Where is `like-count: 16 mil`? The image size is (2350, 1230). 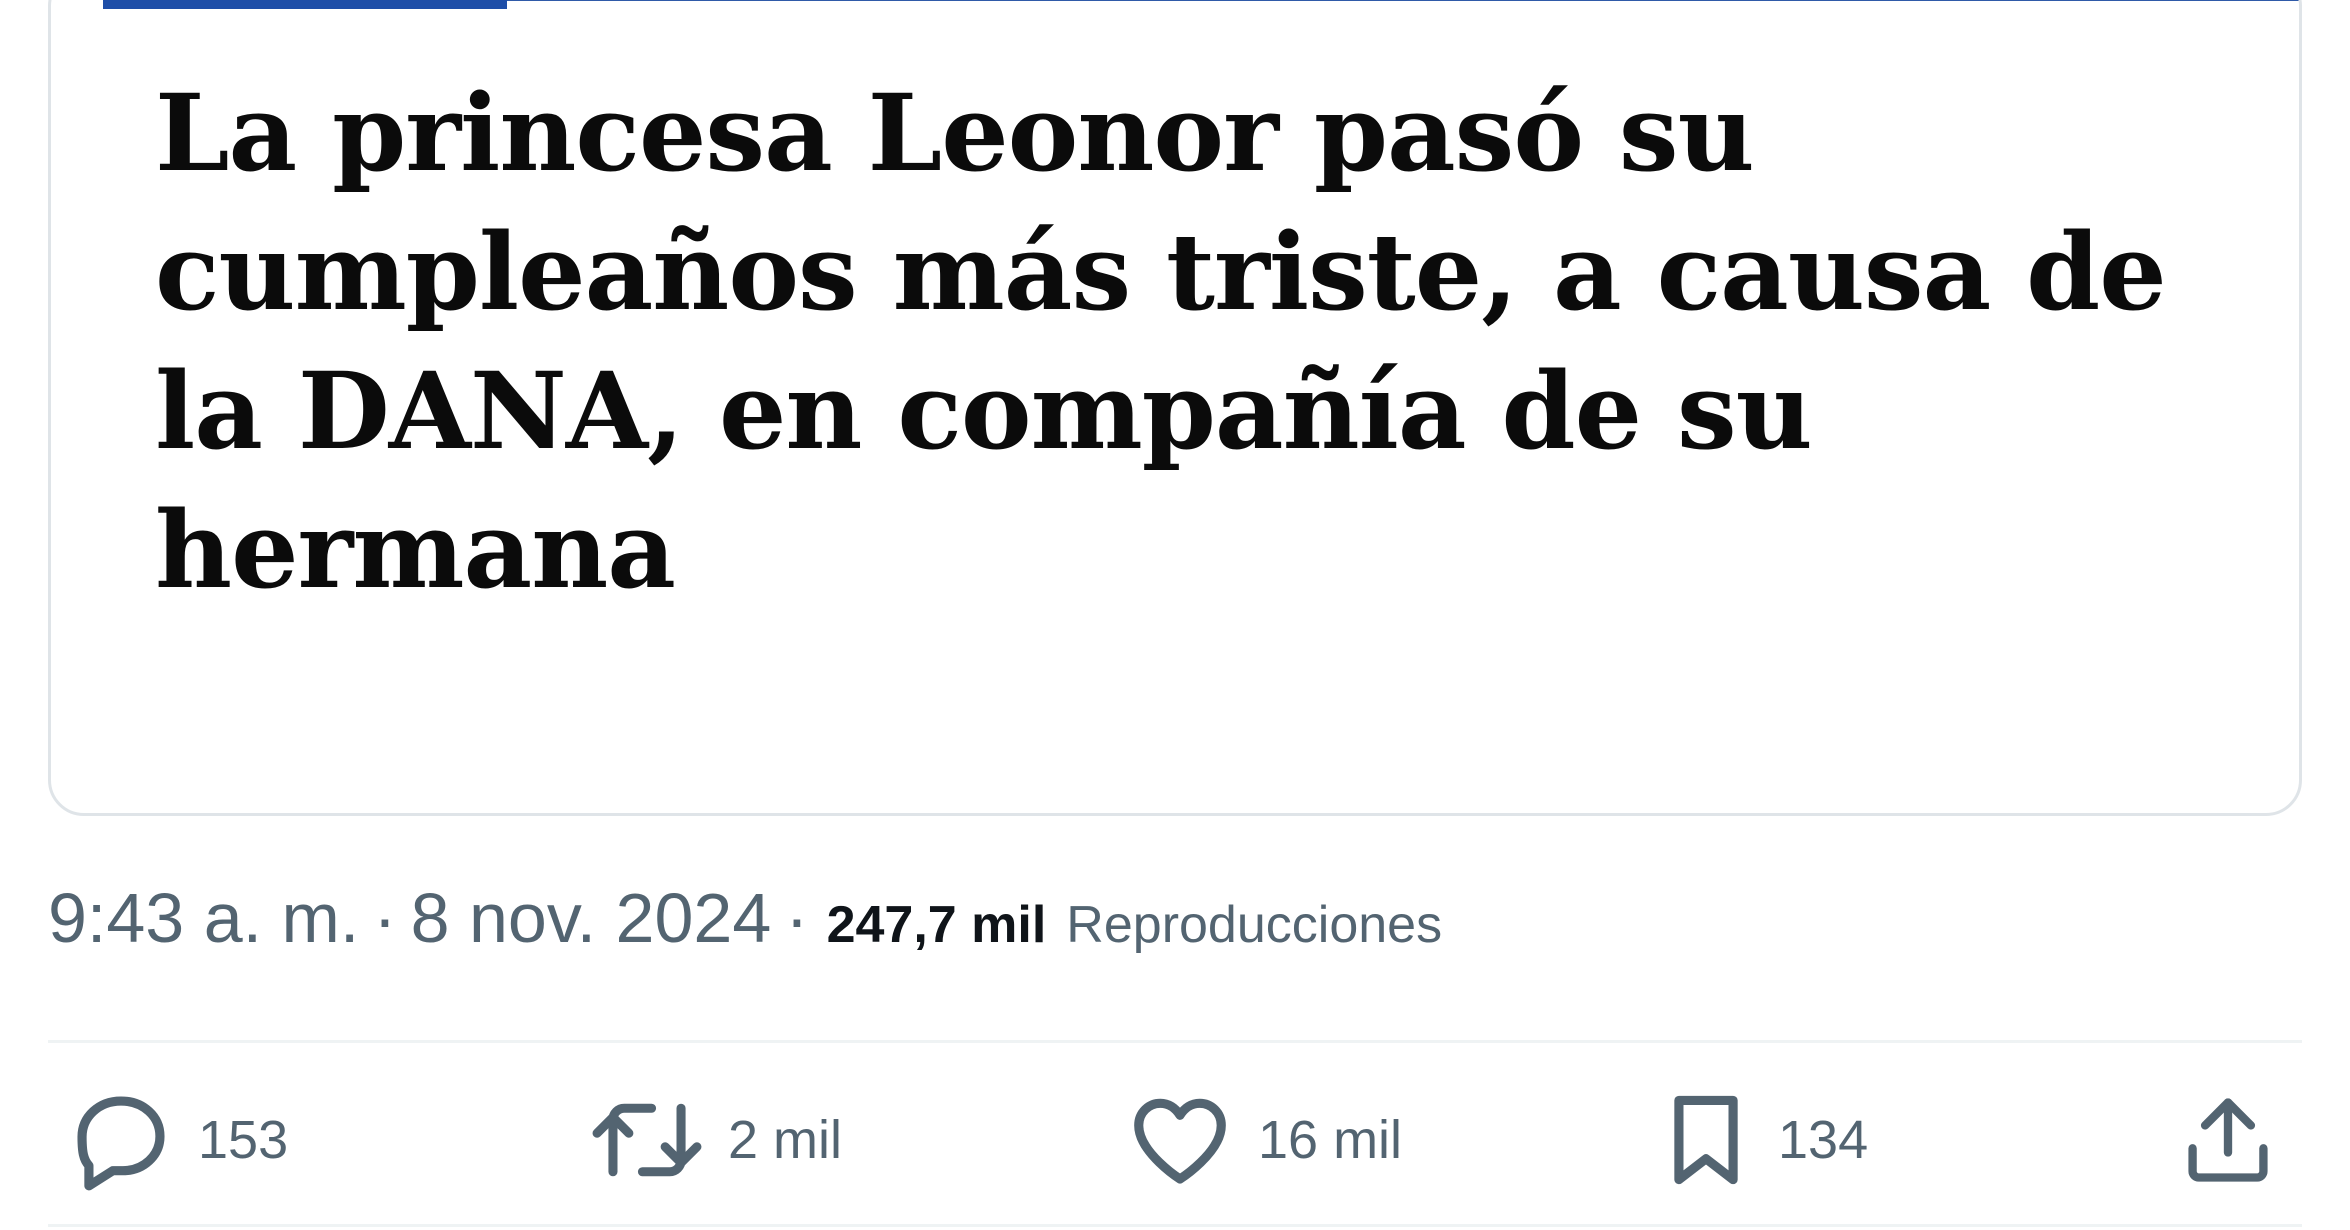 like-count: 16 mil is located at coordinates (1330, 1140).